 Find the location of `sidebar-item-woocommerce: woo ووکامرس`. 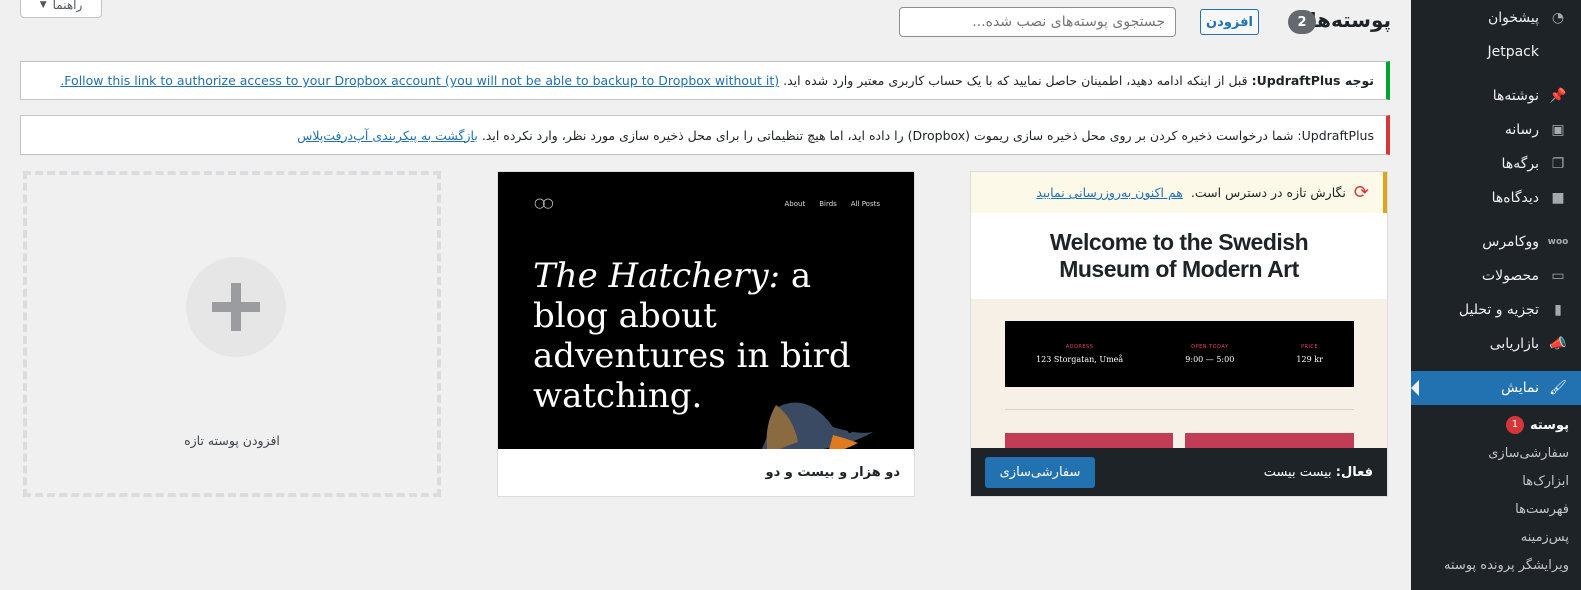

sidebar-item-woocommerce: woo ووکامرس is located at coordinates (1496, 242).